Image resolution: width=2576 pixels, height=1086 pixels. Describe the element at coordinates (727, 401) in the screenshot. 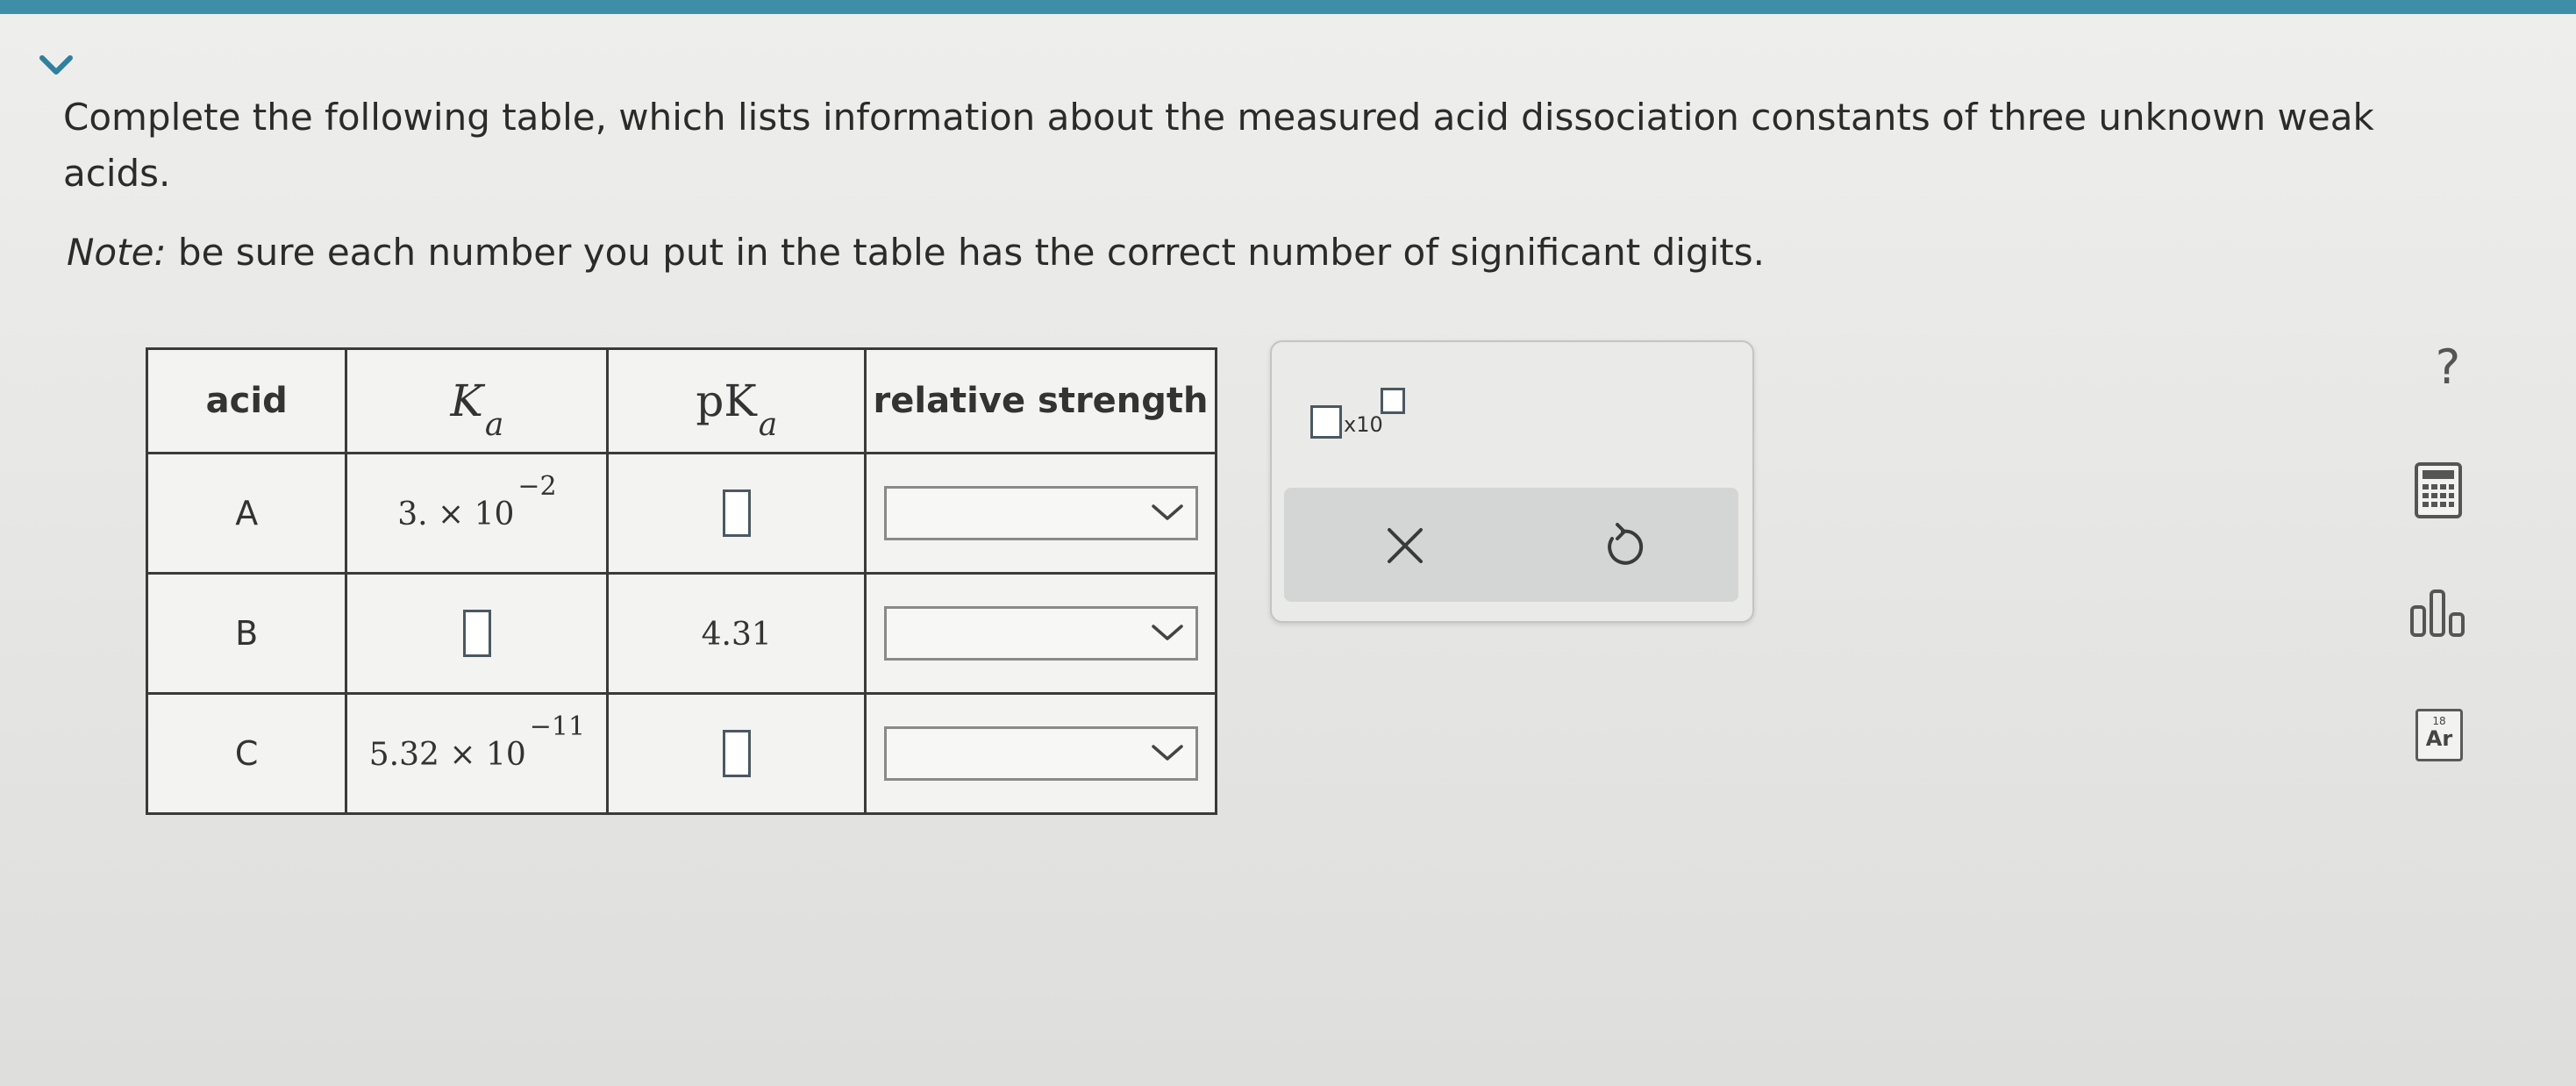

I see `pka-prefix: pK` at that location.